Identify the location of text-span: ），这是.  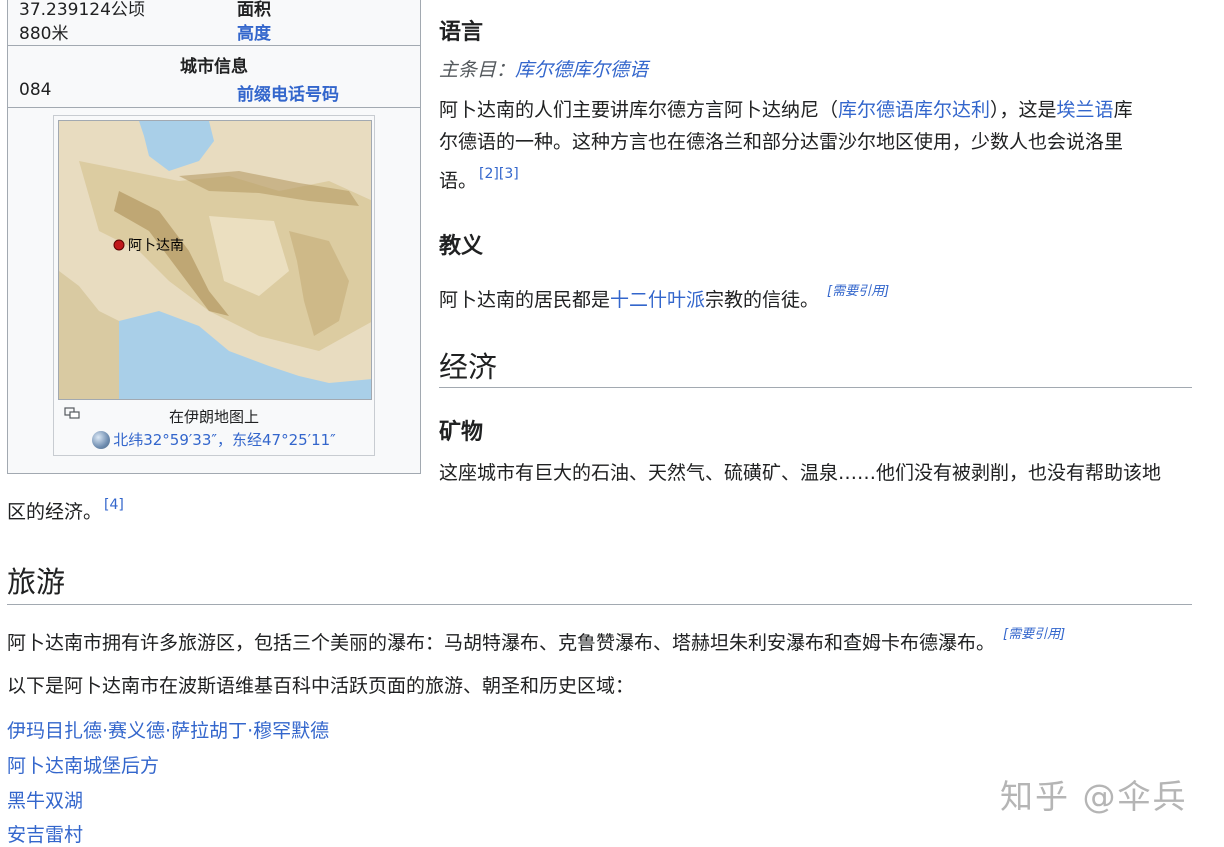
(1023, 110).